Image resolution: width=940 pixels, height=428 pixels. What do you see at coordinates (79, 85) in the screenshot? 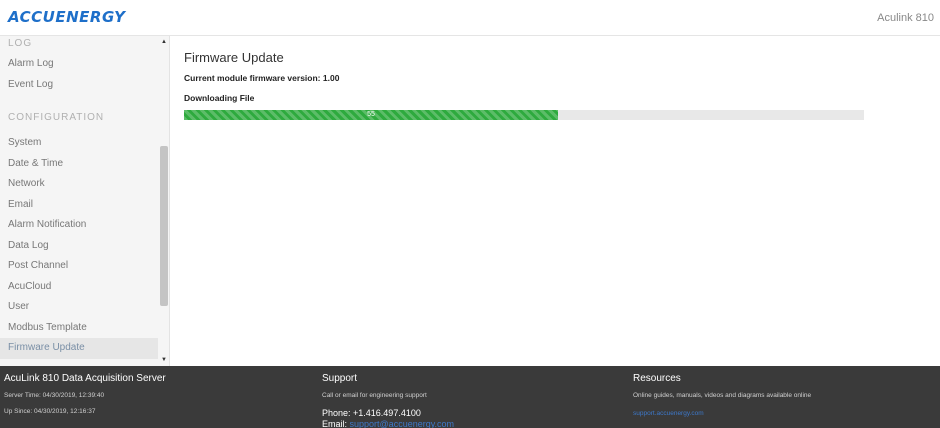
I see `sidebar-item-event-log: Event Log` at bounding box center [79, 85].